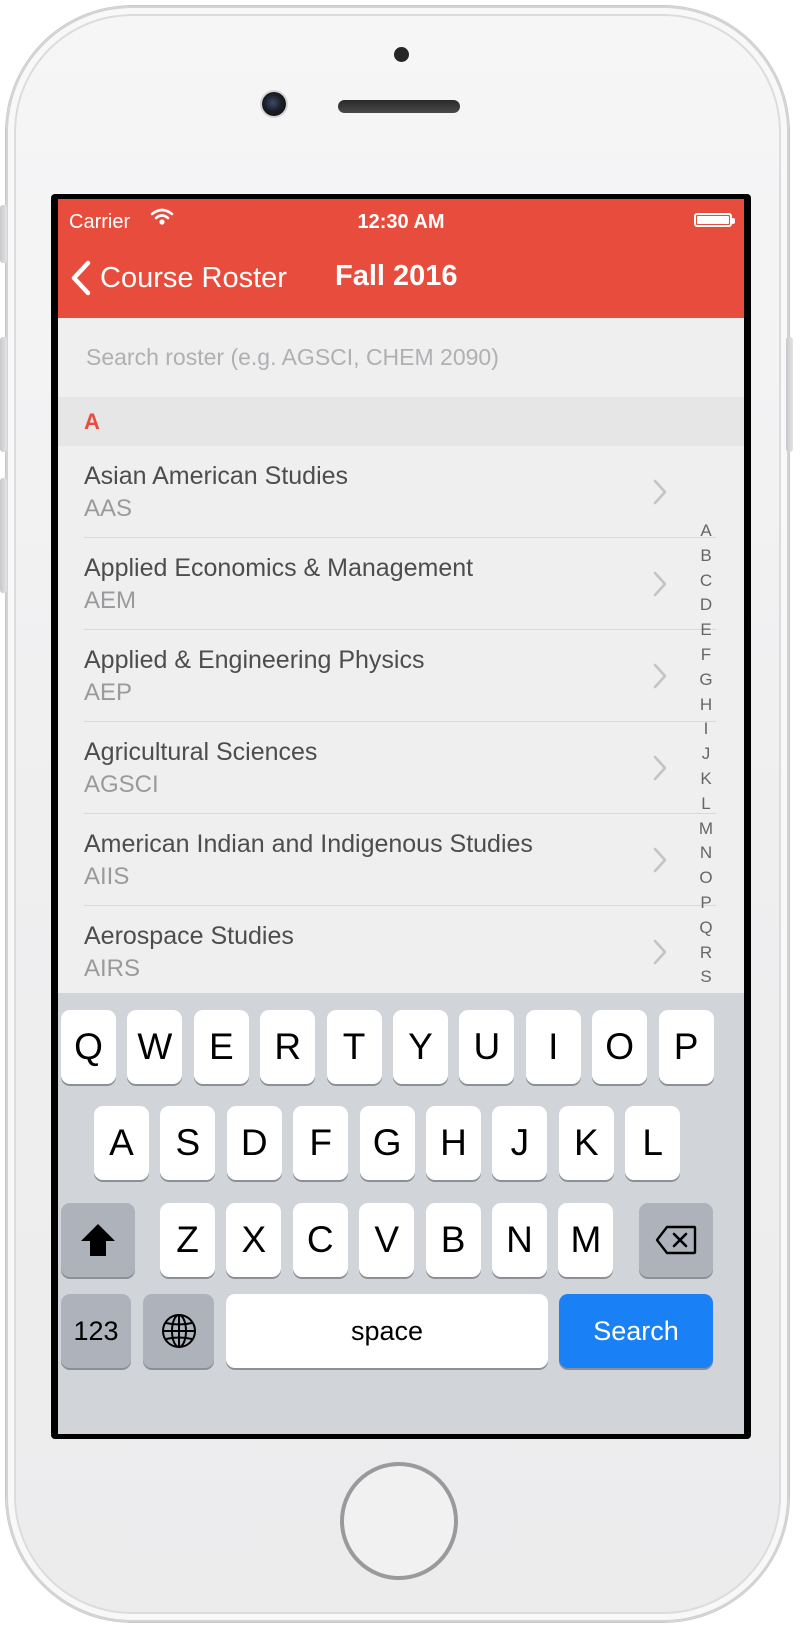 This screenshot has width=803, height=1630. I want to click on shift-key, so click(98, 1240).